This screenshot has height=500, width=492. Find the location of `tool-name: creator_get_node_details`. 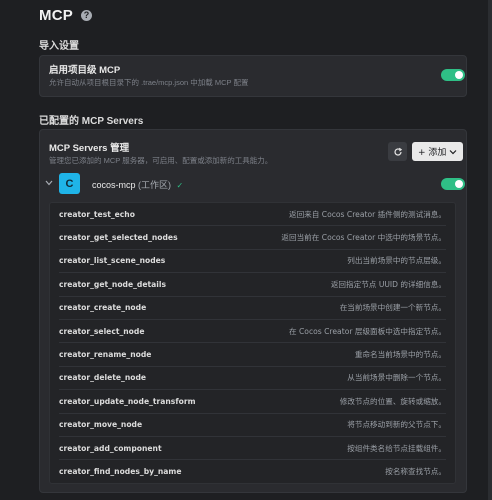

tool-name: creator_get_node_details is located at coordinates (112, 284).